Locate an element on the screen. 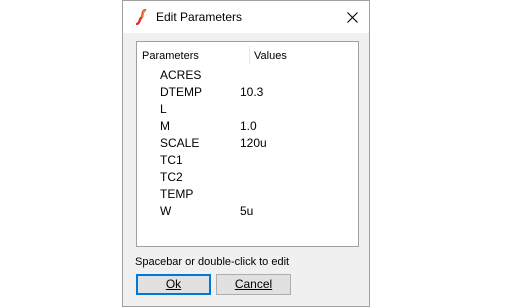 The image size is (512, 308). parameter-row-m: M 1.0 is located at coordinates (247, 126).